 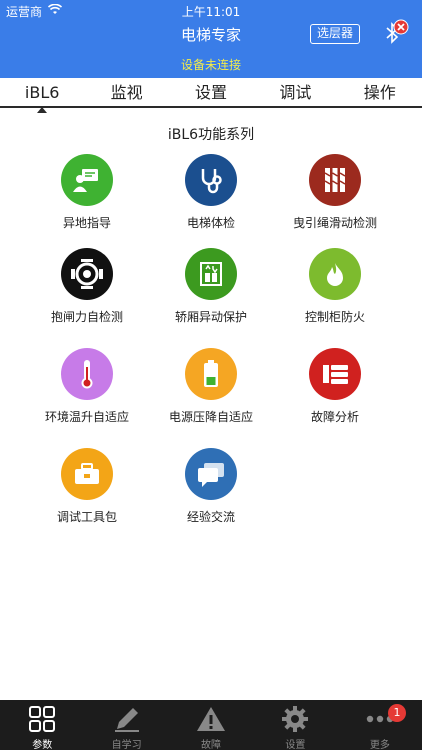 I want to click on feature-experience-exchange: 经验交流, so click(x=211, y=486).